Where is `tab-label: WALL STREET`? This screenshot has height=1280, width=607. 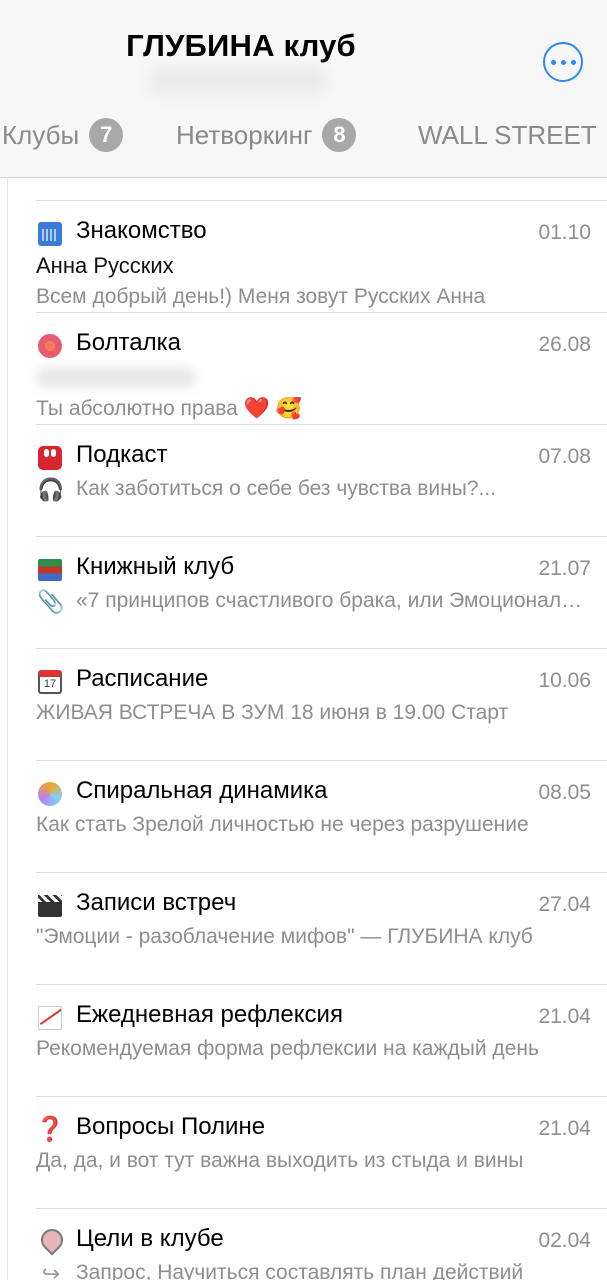 tab-label: WALL STREET is located at coordinates (507, 134).